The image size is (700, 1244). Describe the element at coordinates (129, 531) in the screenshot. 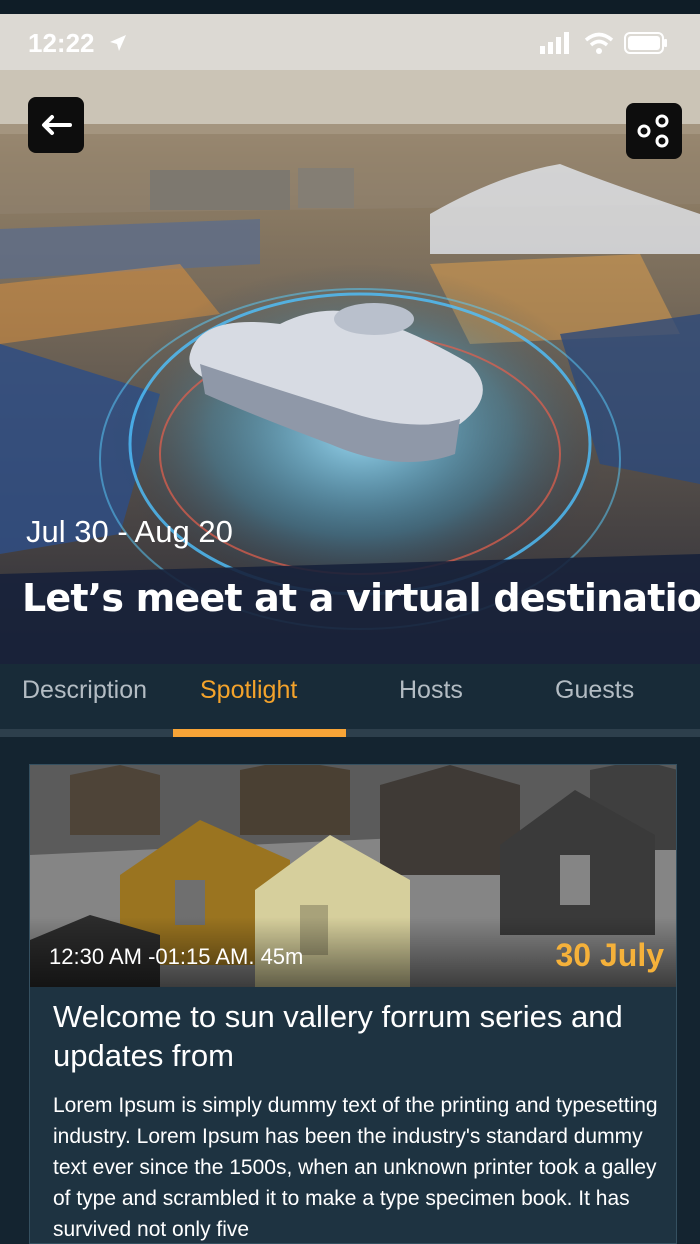

I see `event-date-range: Jul 30 - Aug 20` at that location.